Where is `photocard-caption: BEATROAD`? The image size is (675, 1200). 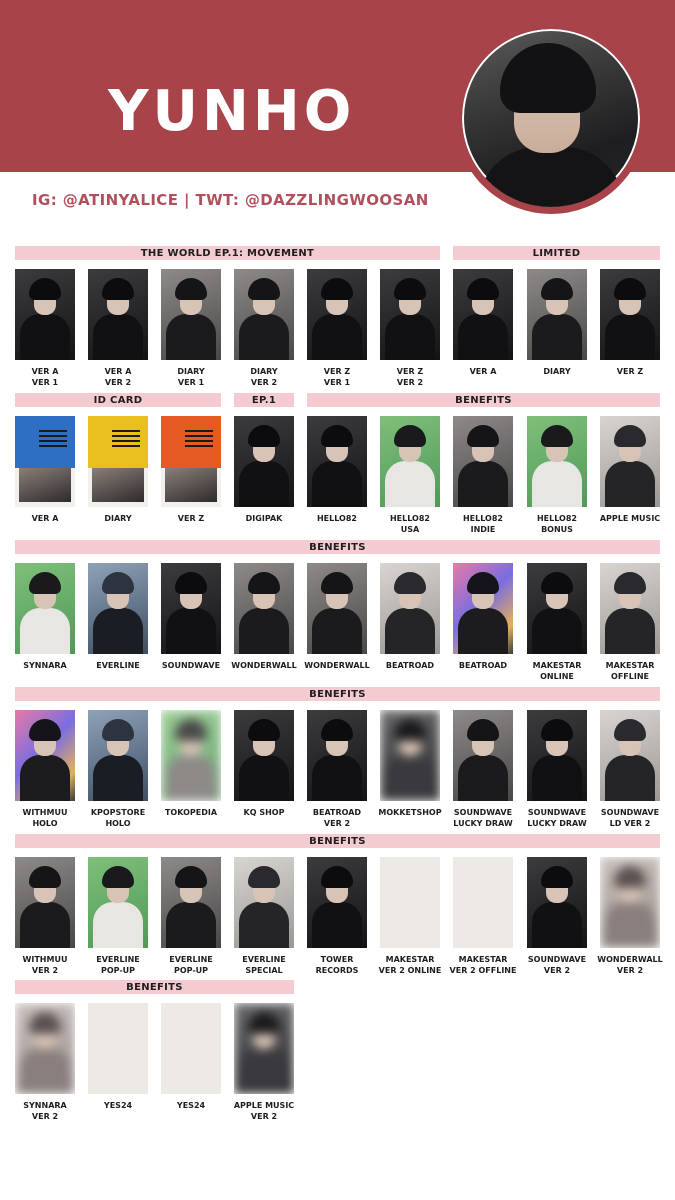 photocard-caption: BEATROAD is located at coordinates (483, 665).